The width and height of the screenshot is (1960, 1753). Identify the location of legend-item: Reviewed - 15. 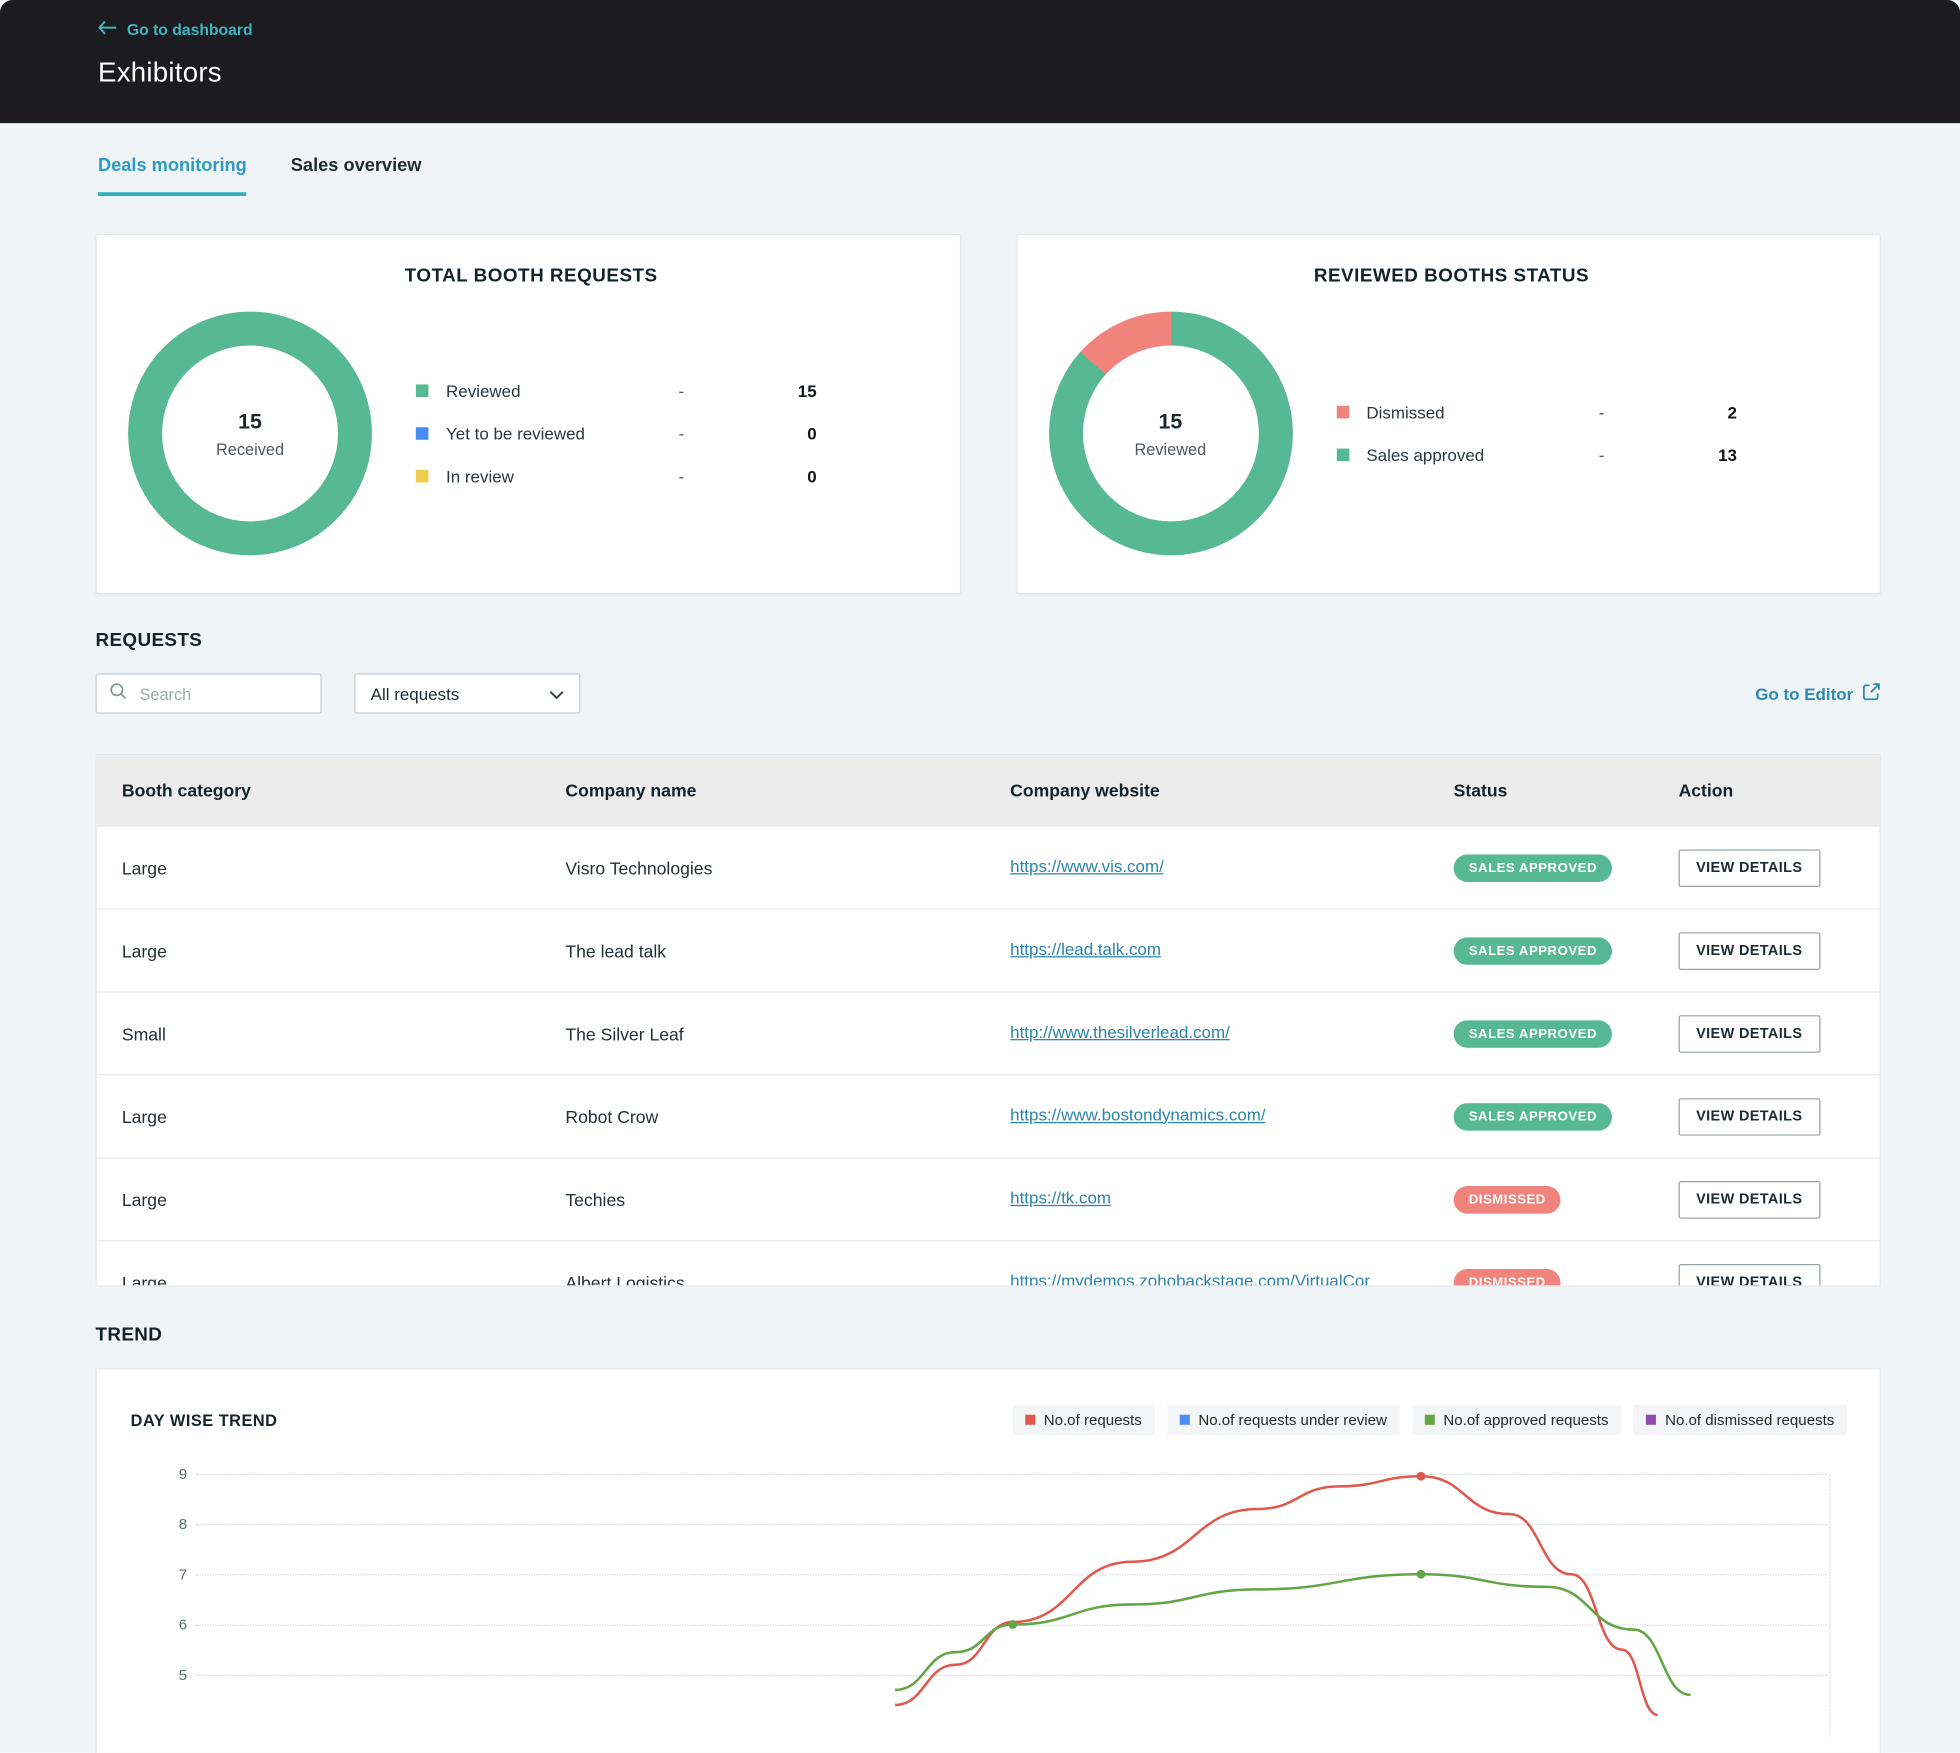
(616, 390).